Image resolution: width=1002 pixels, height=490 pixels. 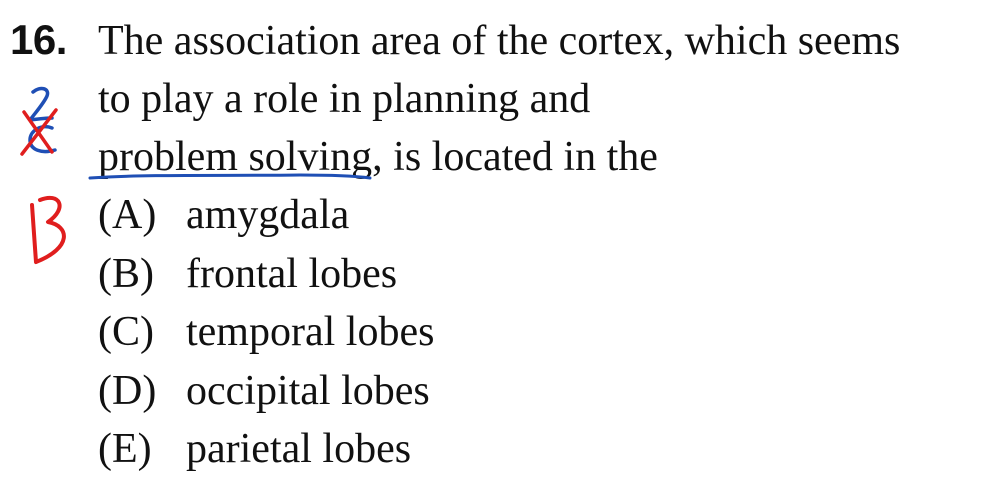 What do you see at coordinates (48, 230) in the screenshot?
I see `handwritten-b-answer` at bounding box center [48, 230].